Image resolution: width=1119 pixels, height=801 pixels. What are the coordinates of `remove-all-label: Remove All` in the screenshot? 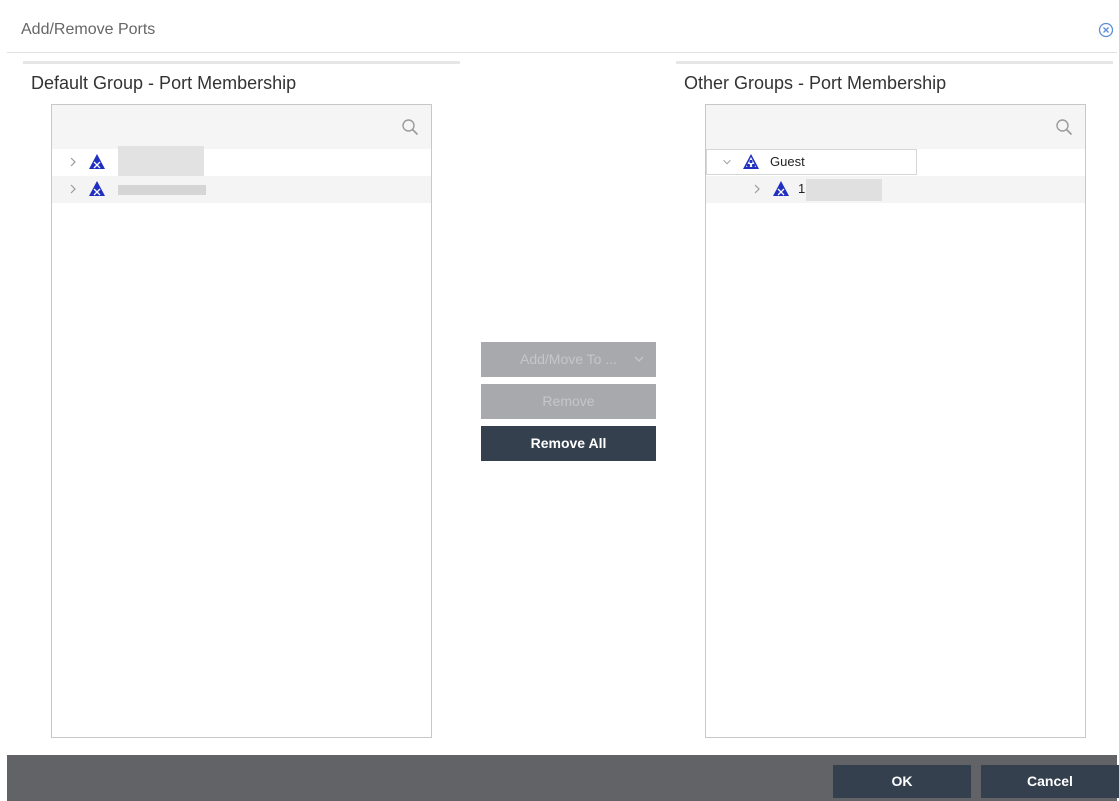 It's located at (568, 443).